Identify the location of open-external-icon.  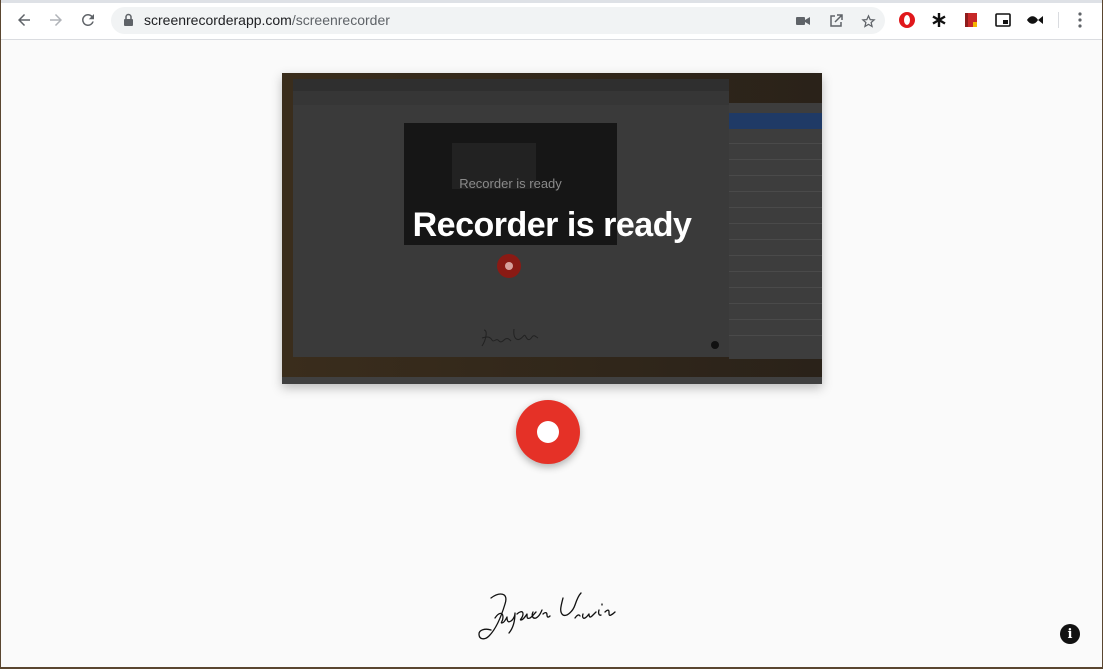
(836, 21).